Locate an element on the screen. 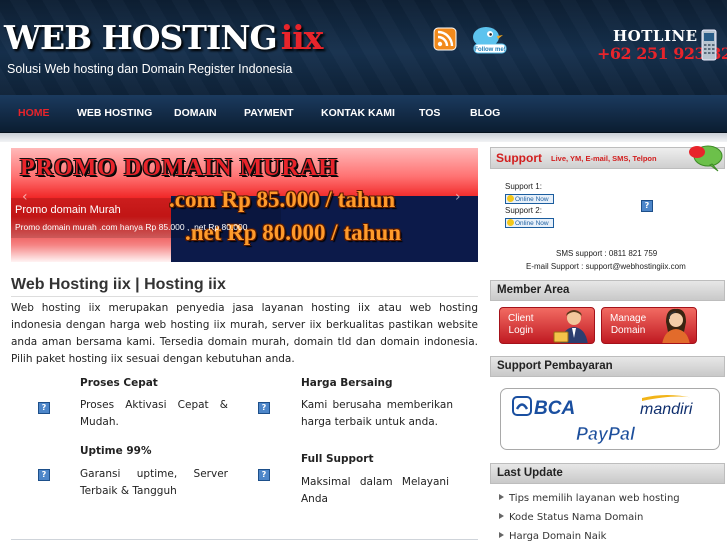 The height and width of the screenshot is (545, 727). feature-desc-uptime: Garansi uptime, Server Terbaik & Tangguh is located at coordinates (154, 482).